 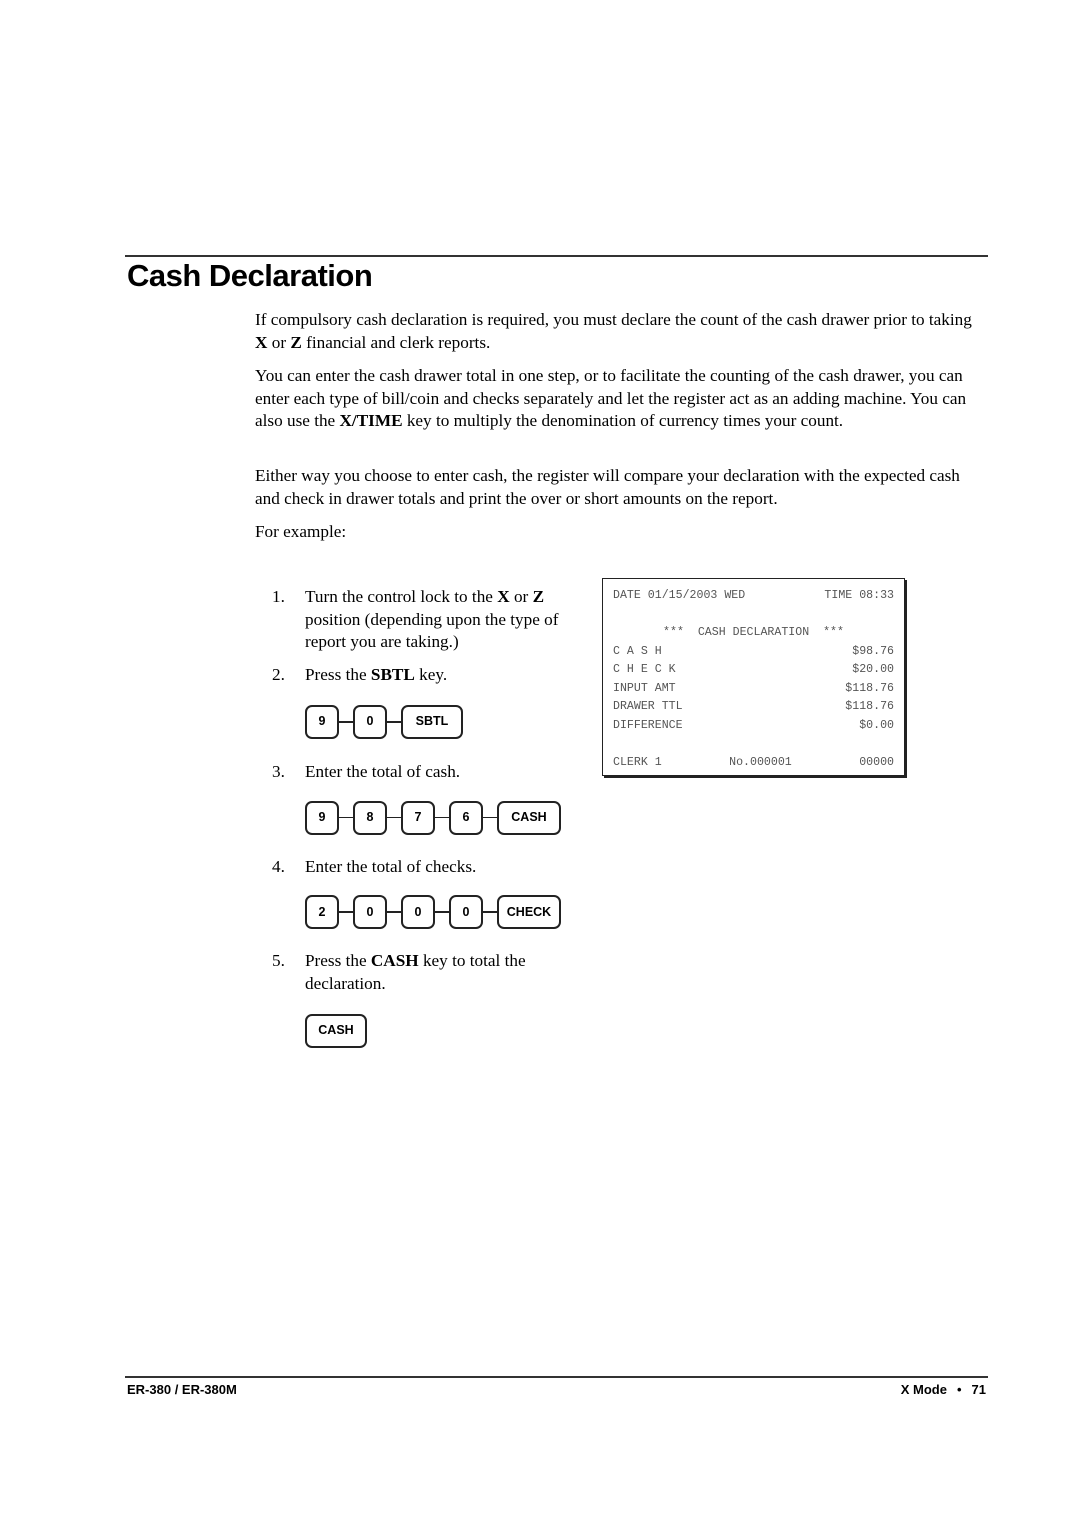 I want to click on key-2: 2, so click(x=322, y=912).